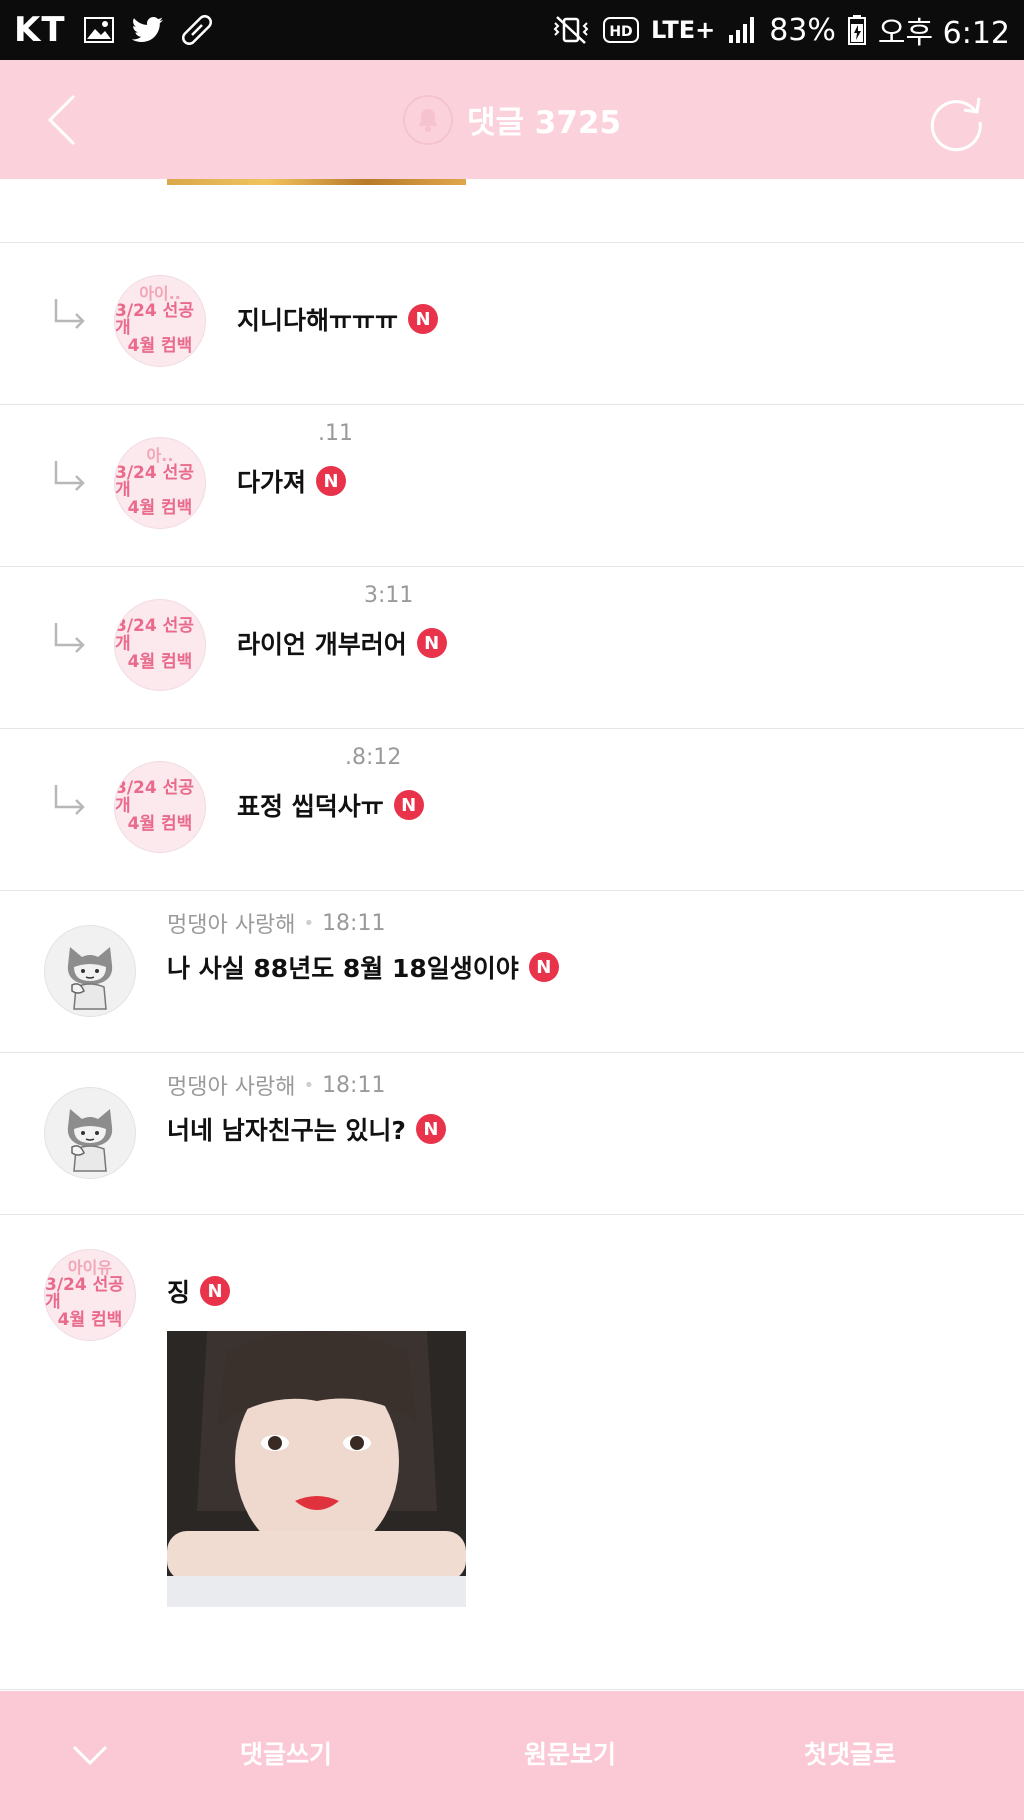  What do you see at coordinates (512, 1755) in the screenshot?
I see `bottom-toolbar: 댓글쓰기 원문보기 첫댓글로` at bounding box center [512, 1755].